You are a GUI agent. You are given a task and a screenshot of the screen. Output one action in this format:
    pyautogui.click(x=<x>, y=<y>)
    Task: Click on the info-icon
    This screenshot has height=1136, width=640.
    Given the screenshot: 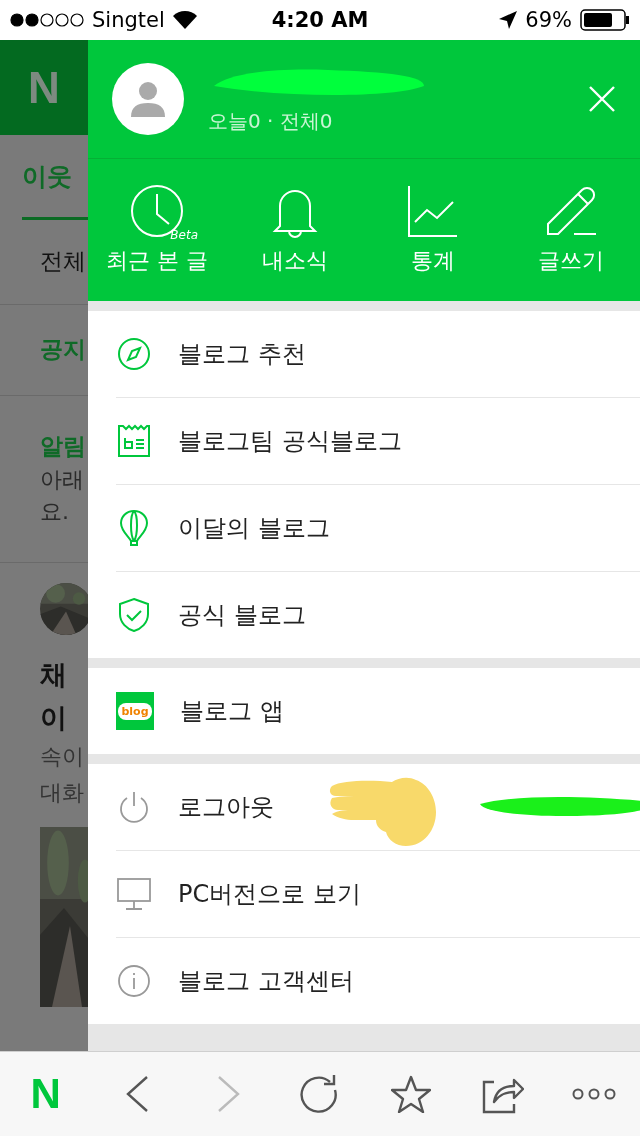 What is the action you would take?
    pyautogui.click(x=134, y=981)
    